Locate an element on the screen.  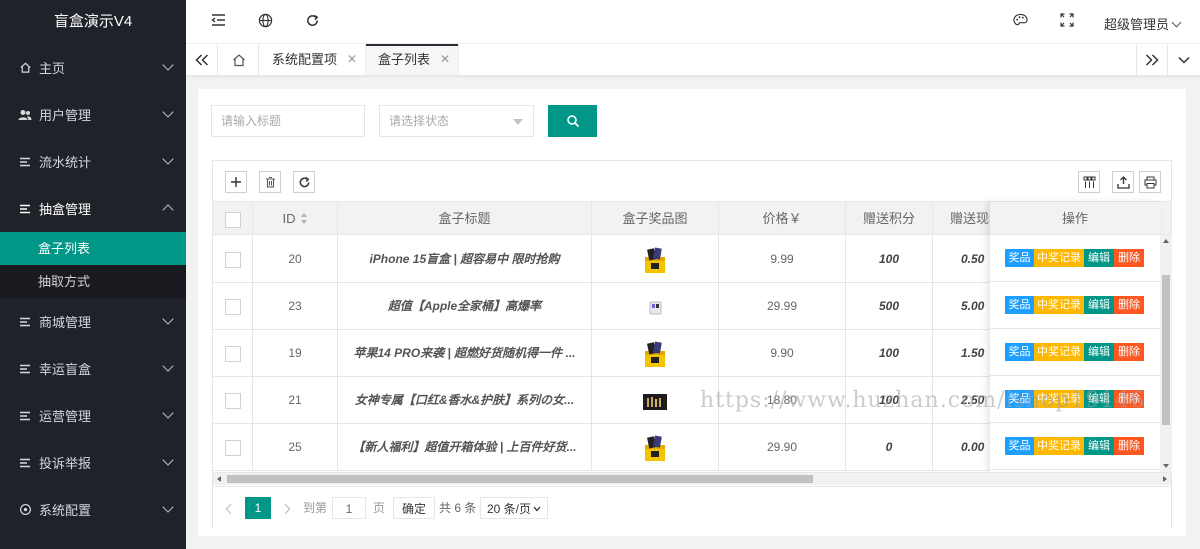
sidebar-subitem-box-list: 盒子列表 is located at coordinates (93, 248).